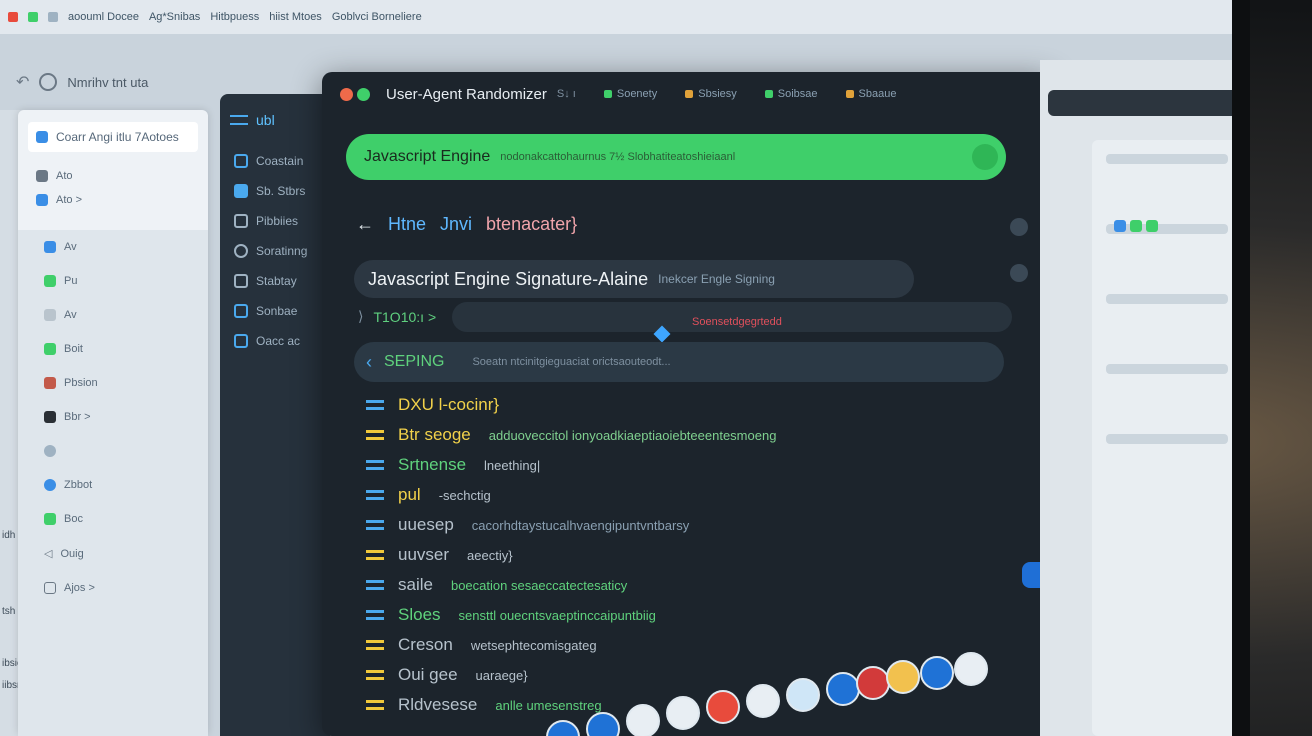 The width and height of the screenshot is (1312, 736). What do you see at coordinates (377, 17) in the screenshot?
I see `os-title-4: Goblvci Borneliere` at bounding box center [377, 17].